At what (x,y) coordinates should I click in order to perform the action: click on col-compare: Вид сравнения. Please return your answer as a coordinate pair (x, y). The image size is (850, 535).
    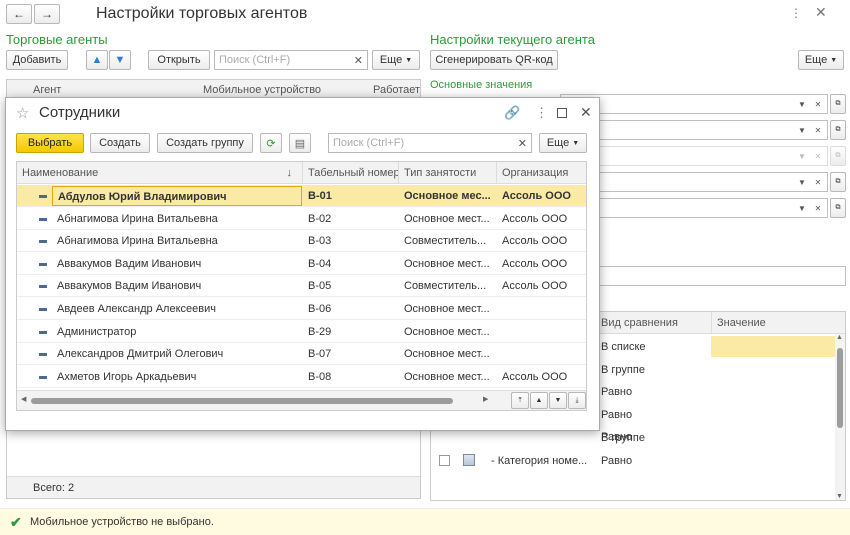
    Looking at the image, I should click on (639, 323).